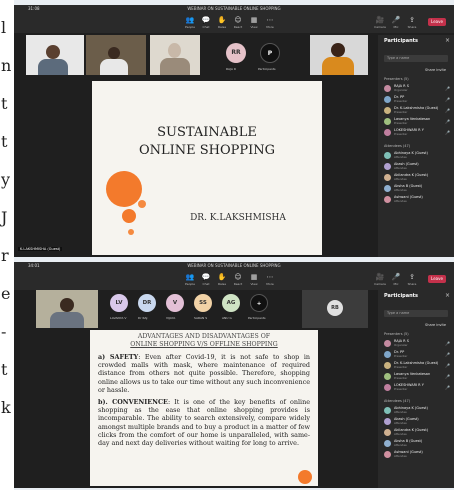 The height and width of the screenshot is (490, 454). What do you see at coordinates (339, 55) in the screenshot?
I see `video-tile-woman` at bounding box center [339, 55].